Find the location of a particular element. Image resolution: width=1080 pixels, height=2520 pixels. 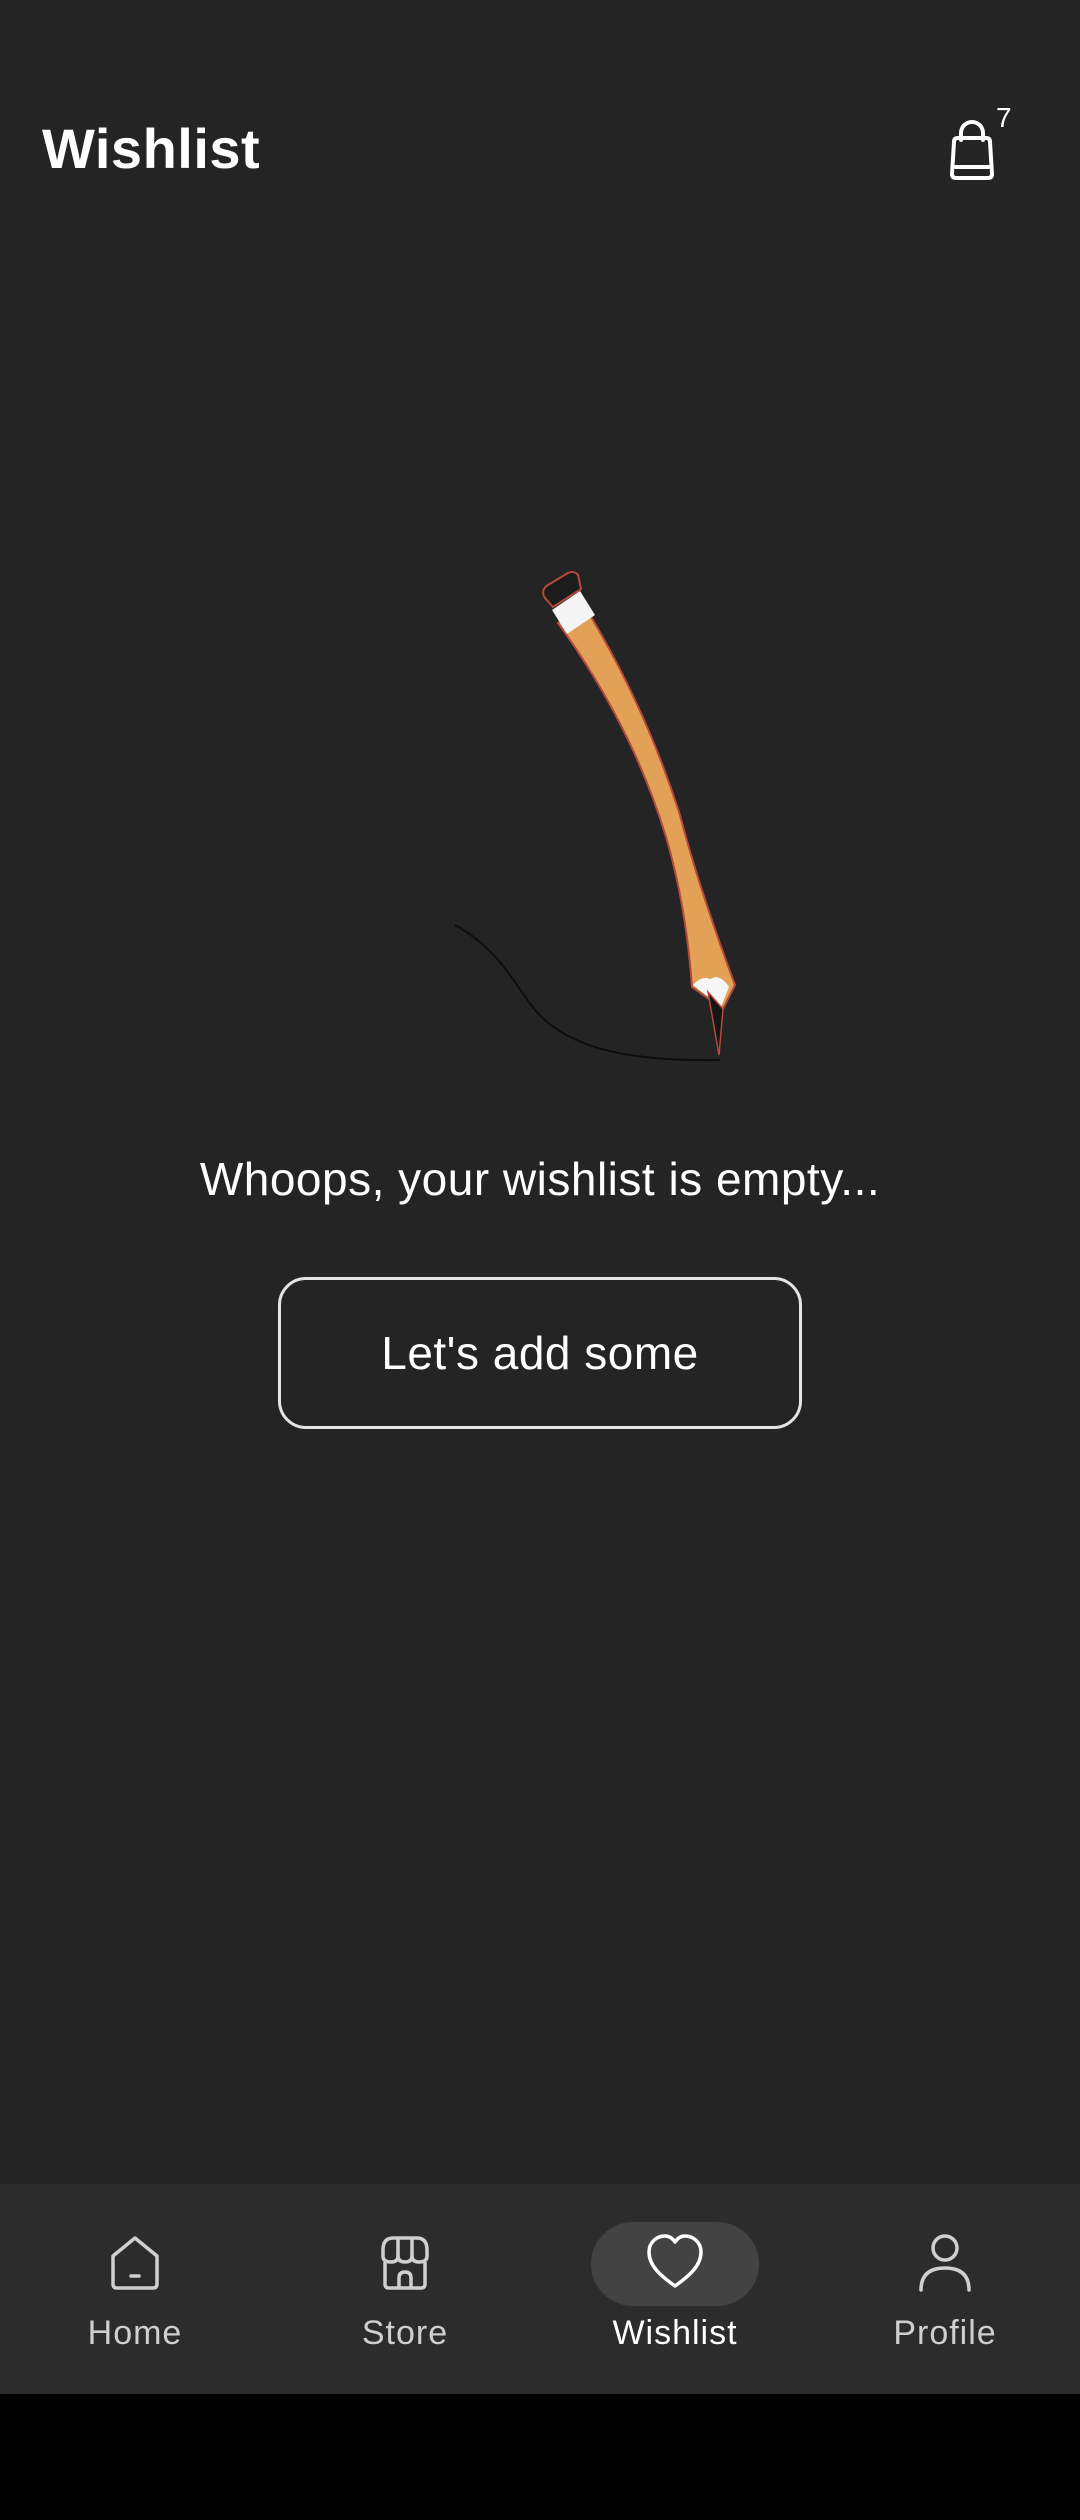

nav-item-home: Home is located at coordinates (135, 2289).